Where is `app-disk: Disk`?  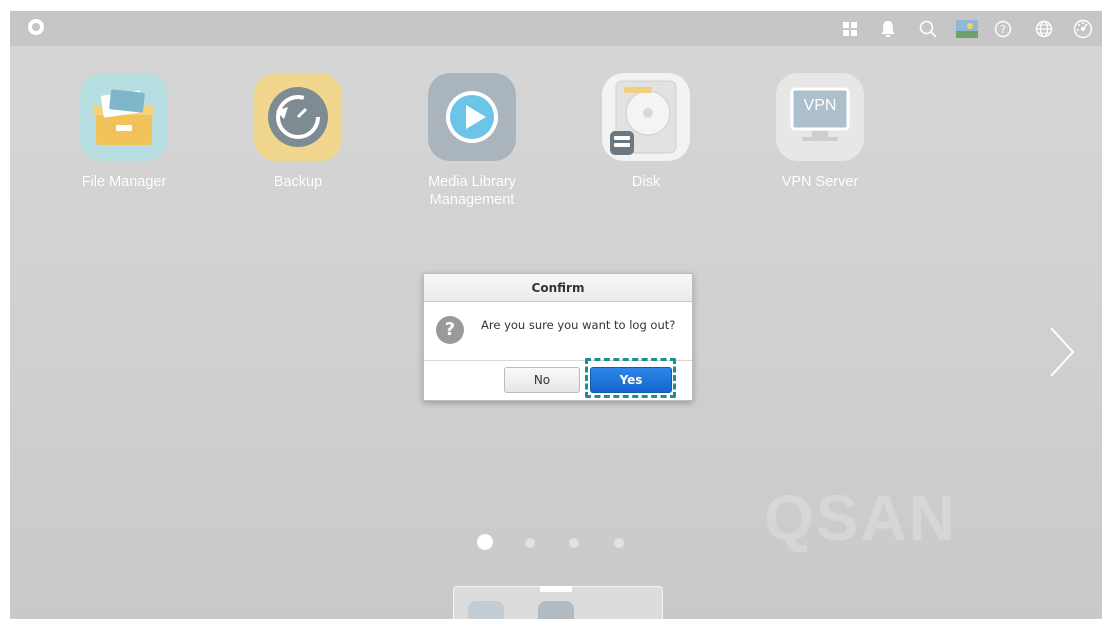 app-disk: Disk is located at coordinates (646, 132).